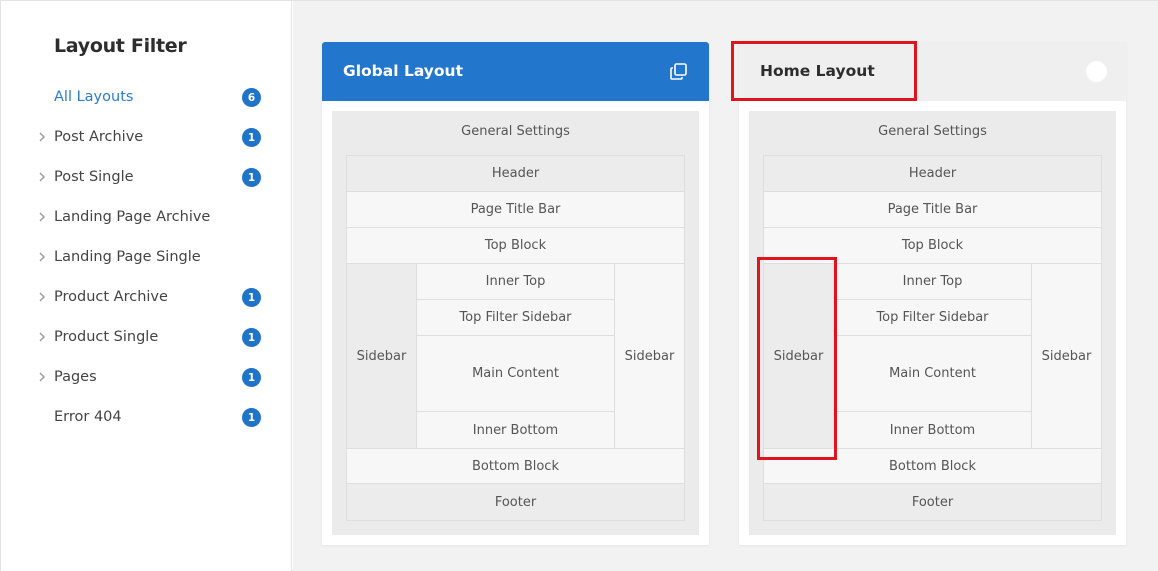  I want to click on global-layout-title: Global Layout, so click(403, 71).